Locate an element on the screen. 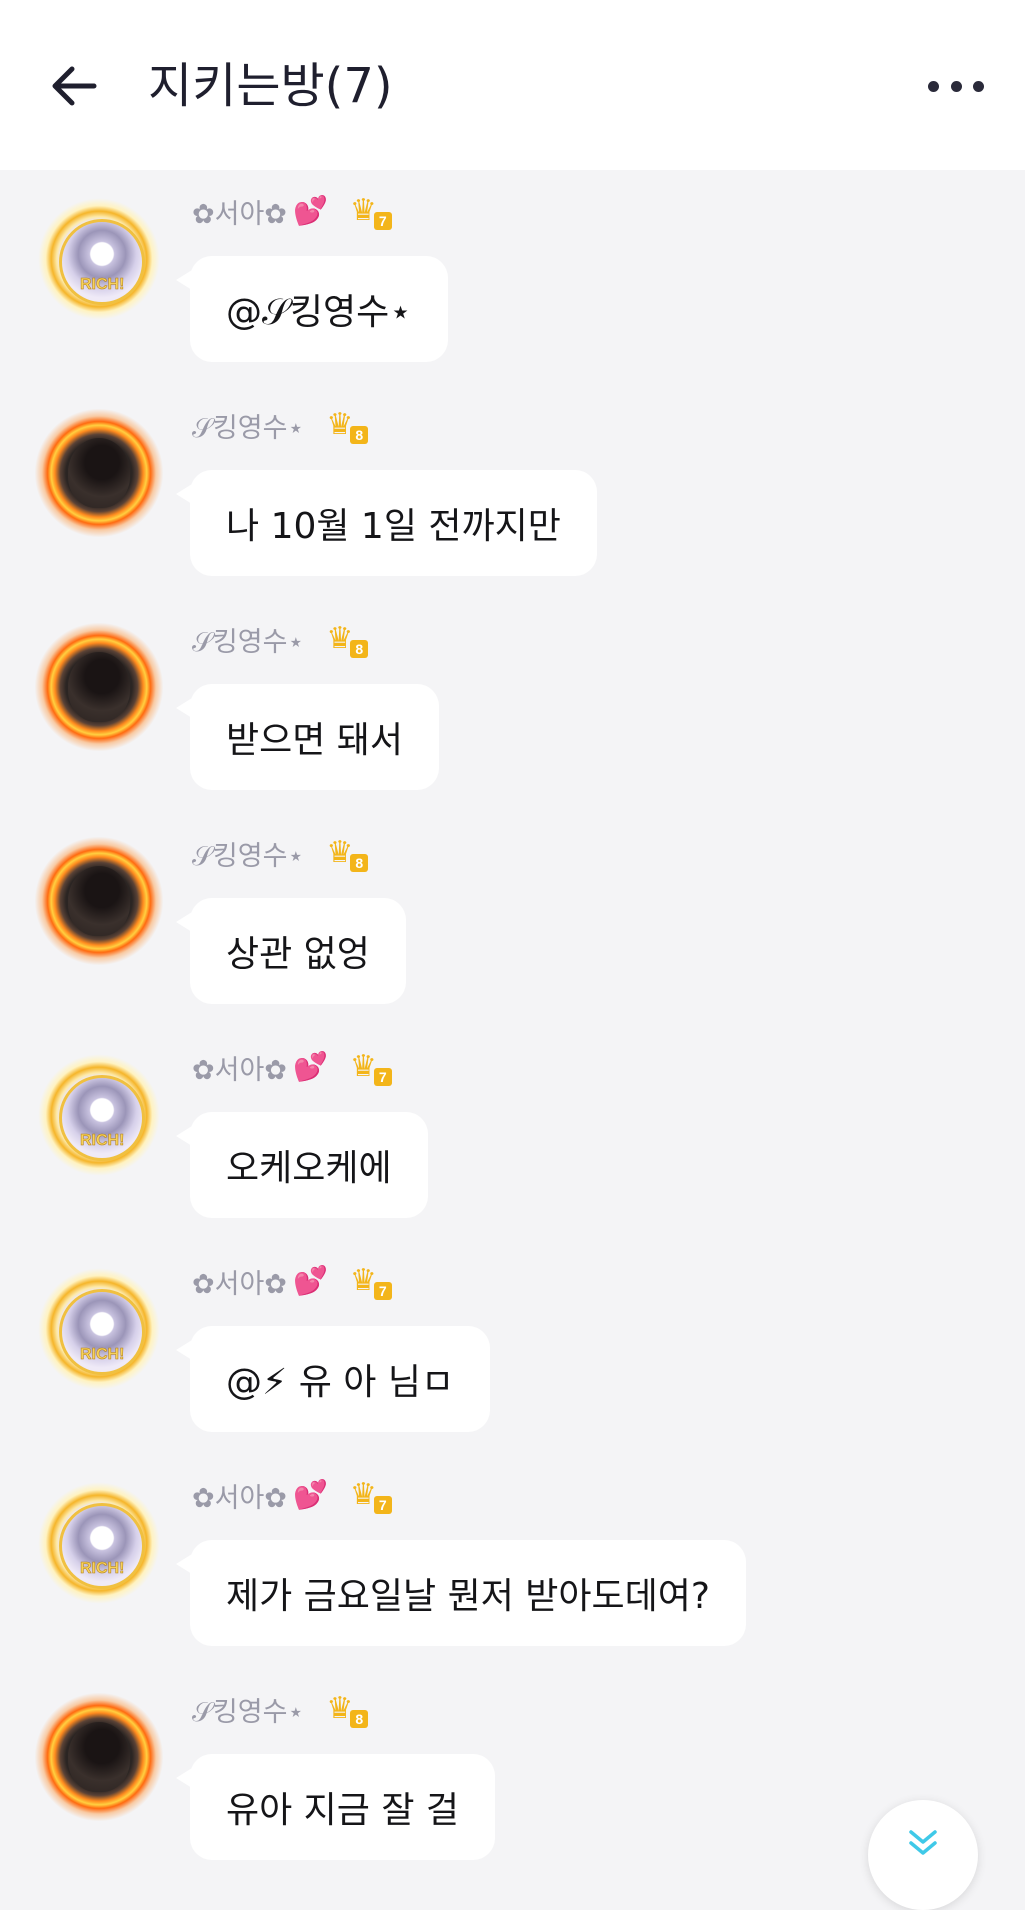 This screenshot has width=1025, height=1910. message-item: ✿서아✿ 💕 ♛ 7 오케오케에 is located at coordinates (512, 1143).